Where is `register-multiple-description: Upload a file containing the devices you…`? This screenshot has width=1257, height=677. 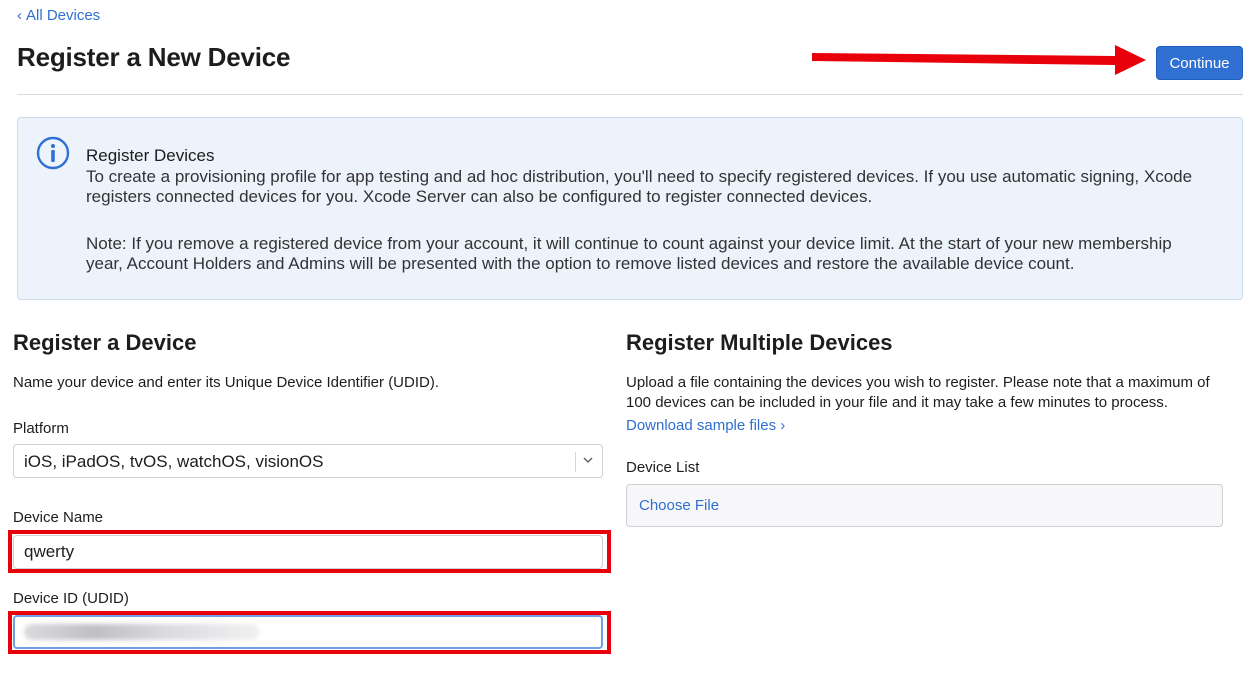
register-multiple-description: Upload a file containing the devices you… is located at coordinates (918, 392).